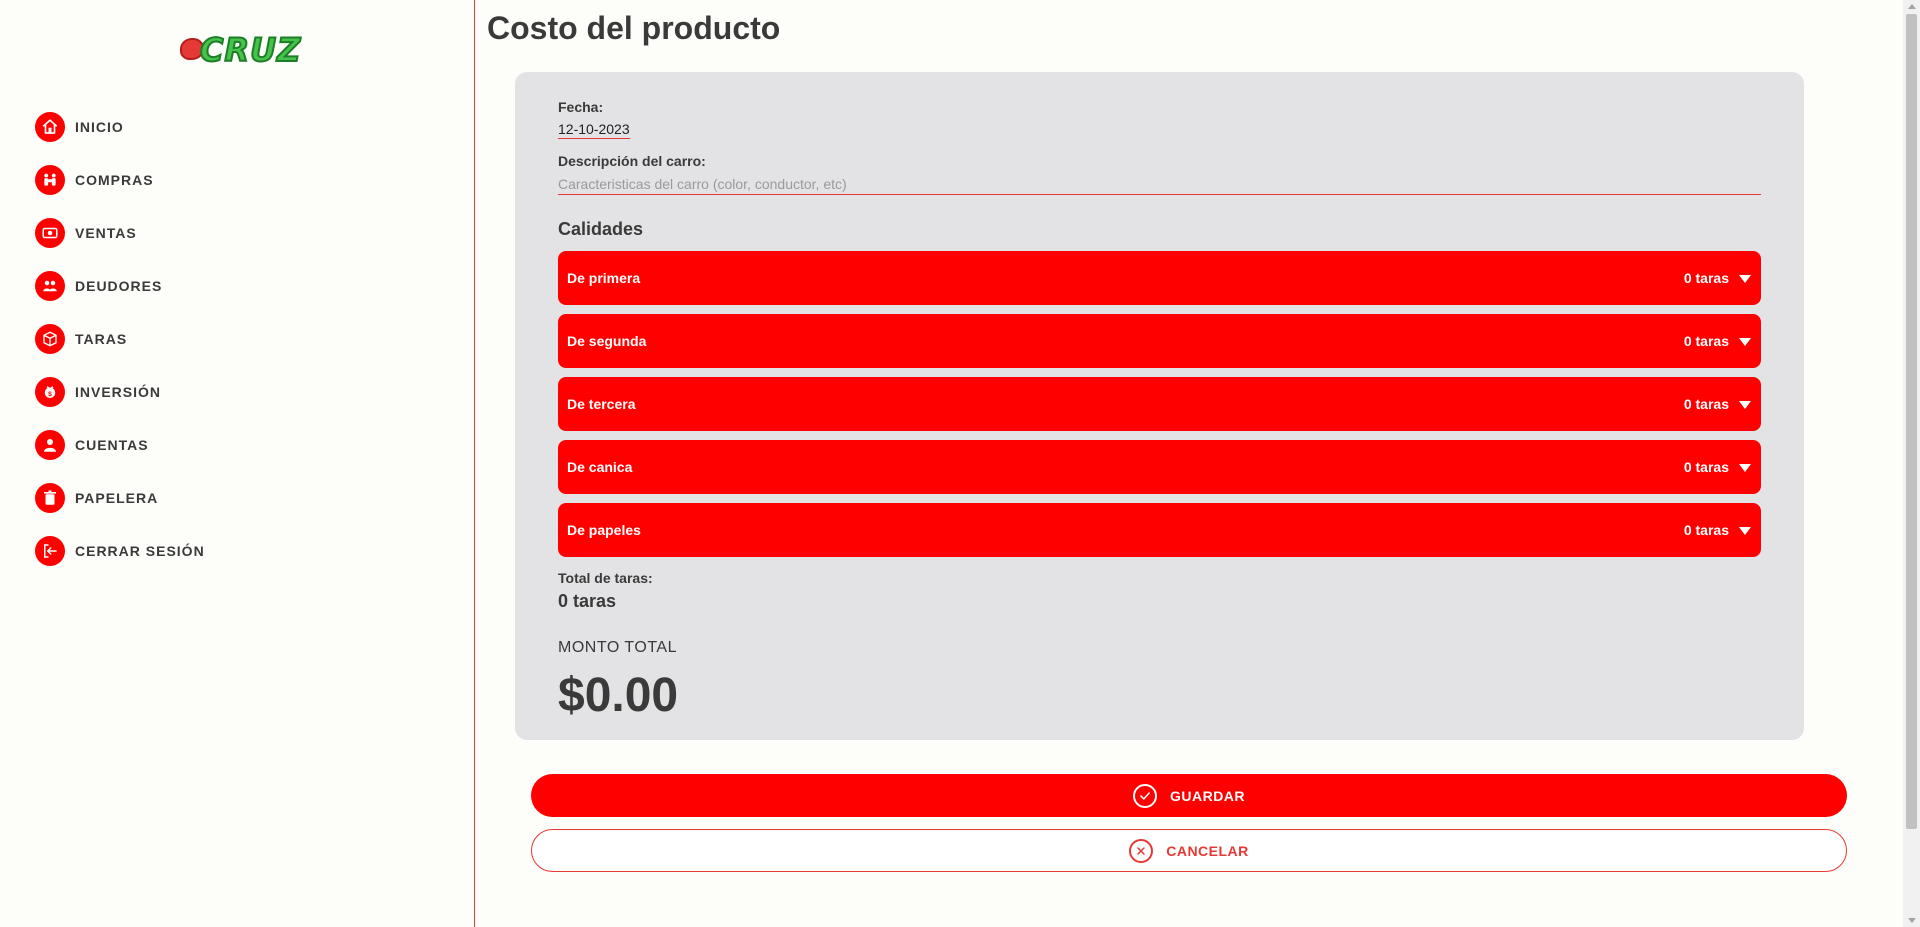  What do you see at coordinates (117, 498) in the screenshot?
I see `sidebar-item-label: PAPELERA` at bounding box center [117, 498].